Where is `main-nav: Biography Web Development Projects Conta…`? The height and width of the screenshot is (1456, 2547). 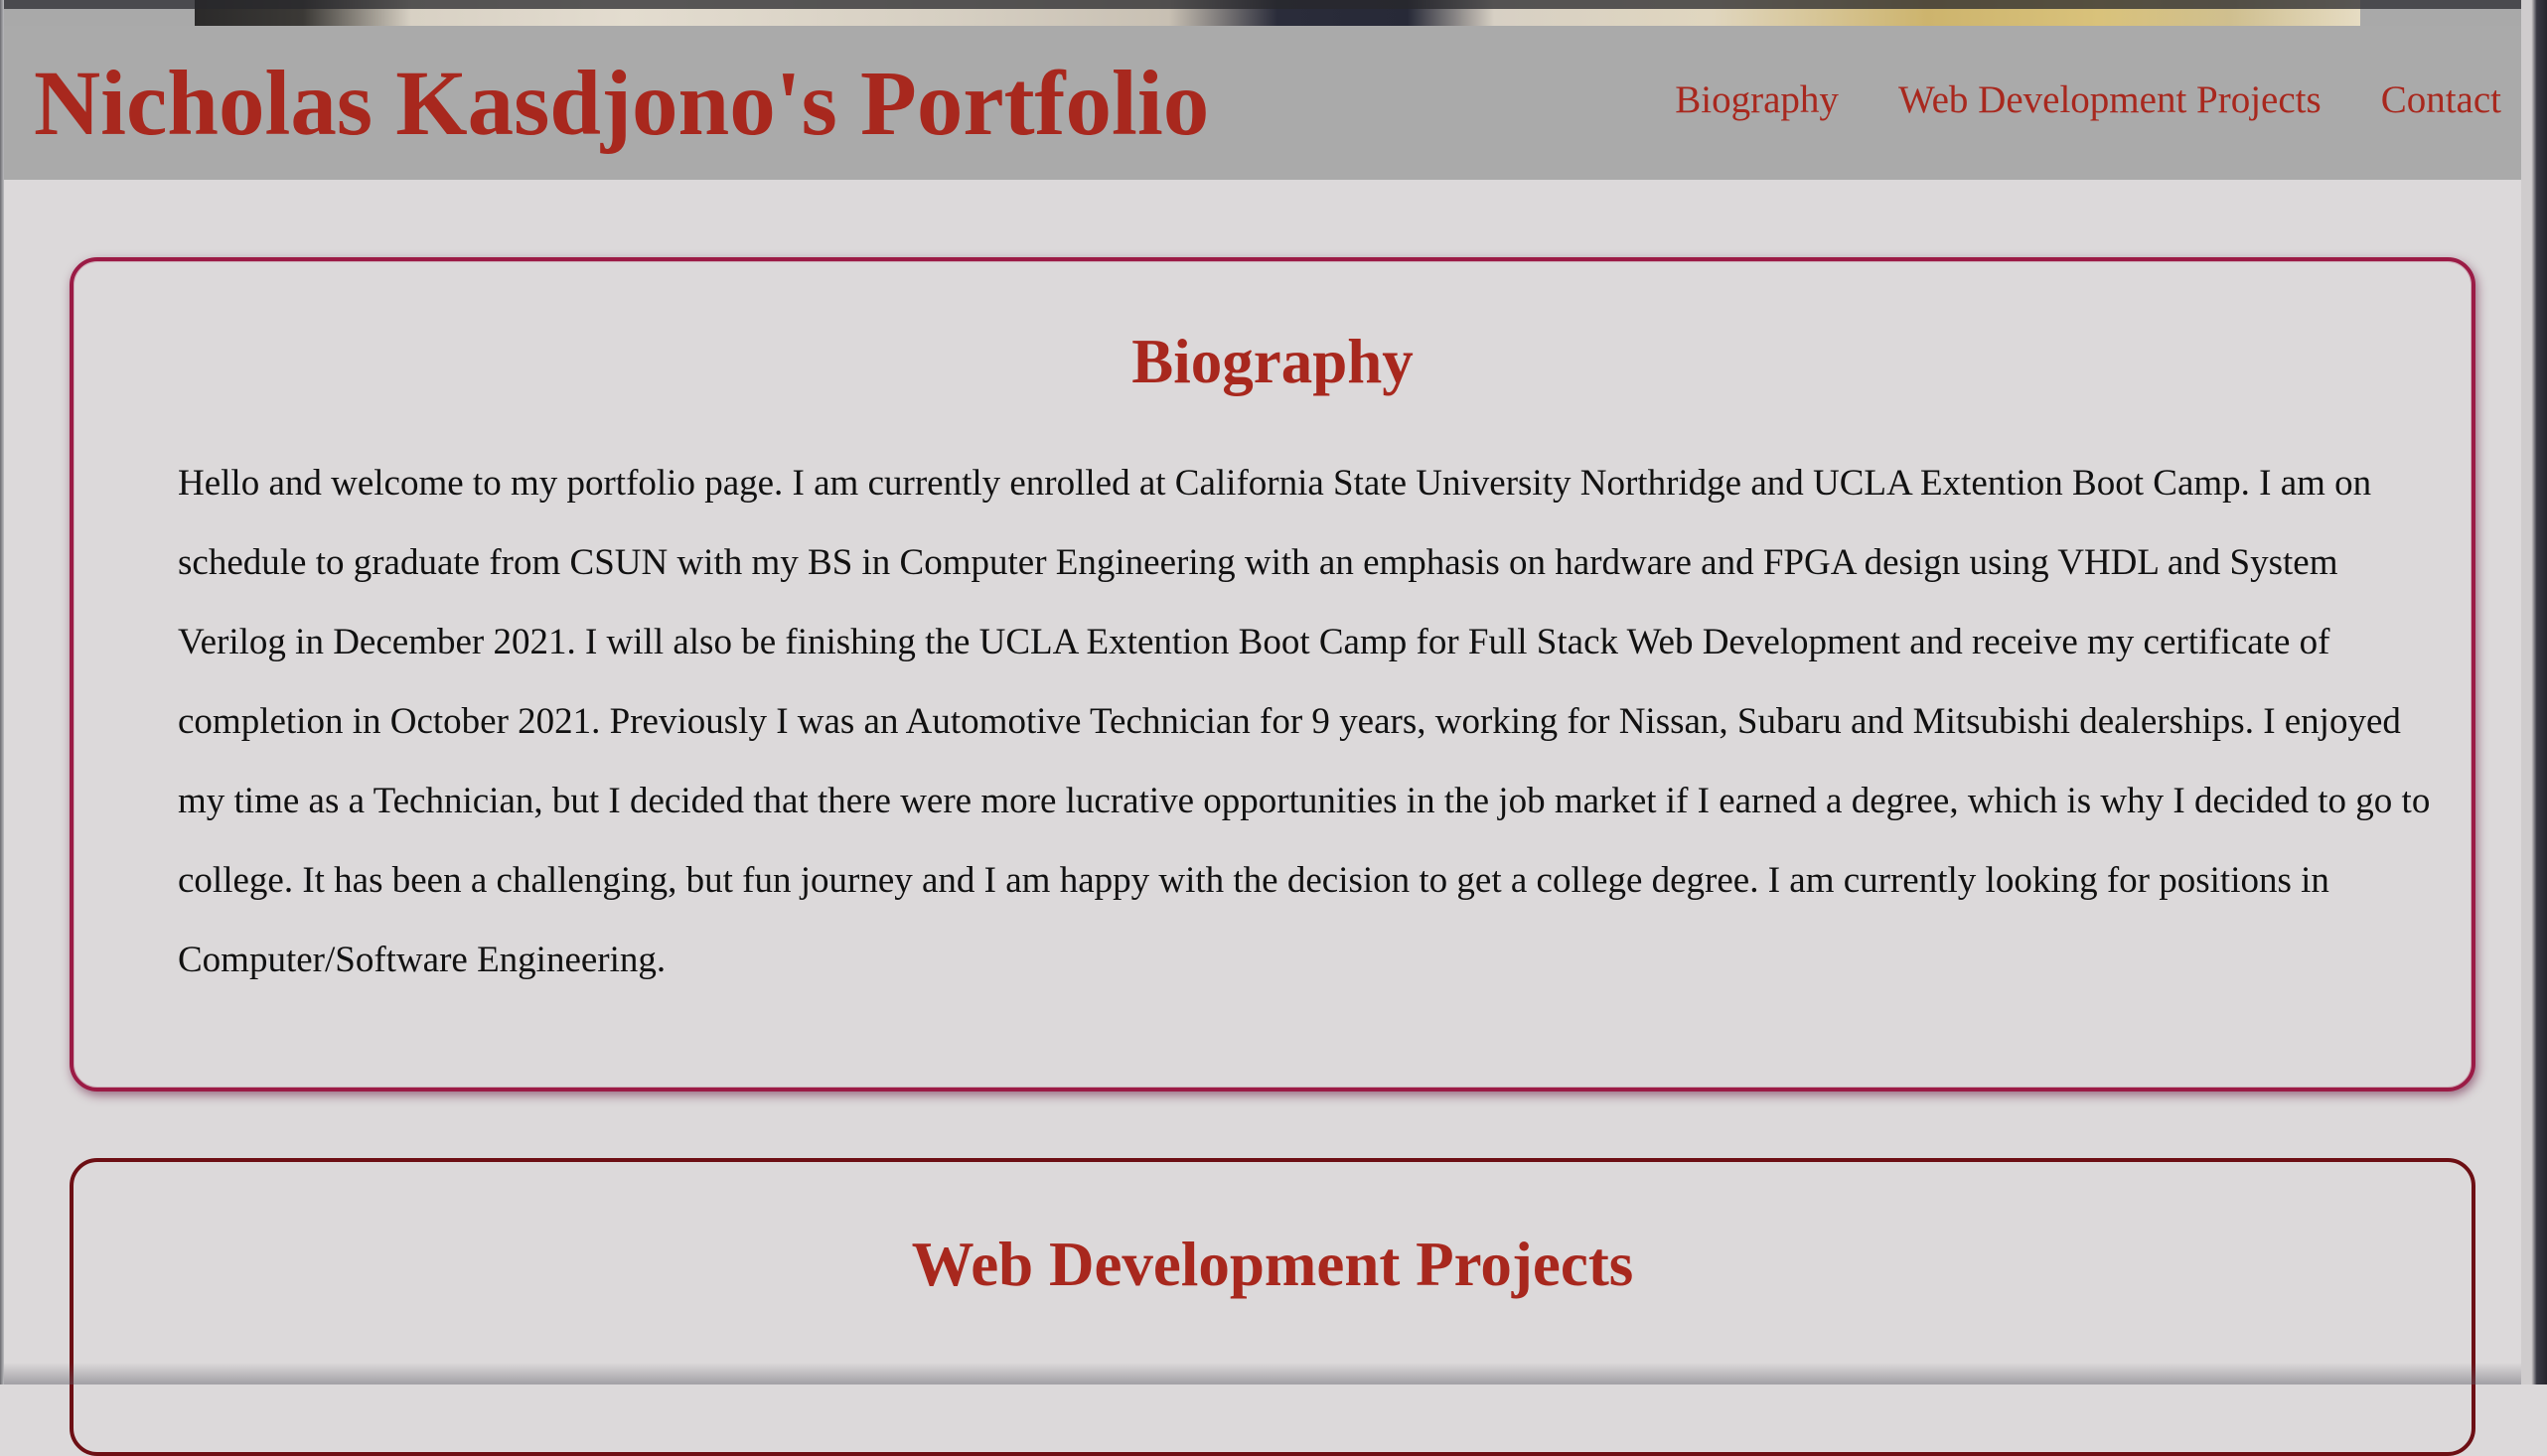
main-nav: Biography Web Development Projects Conta… is located at coordinates (2058, 100).